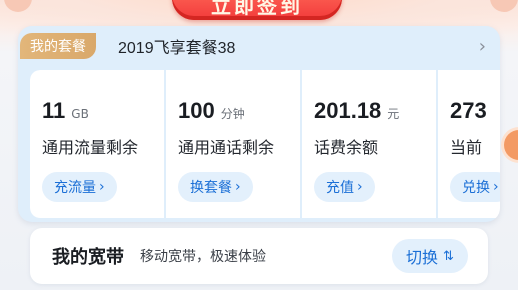 The width and height of the screenshot is (518, 290). I want to click on data-remaining-value: 11, so click(54, 110).